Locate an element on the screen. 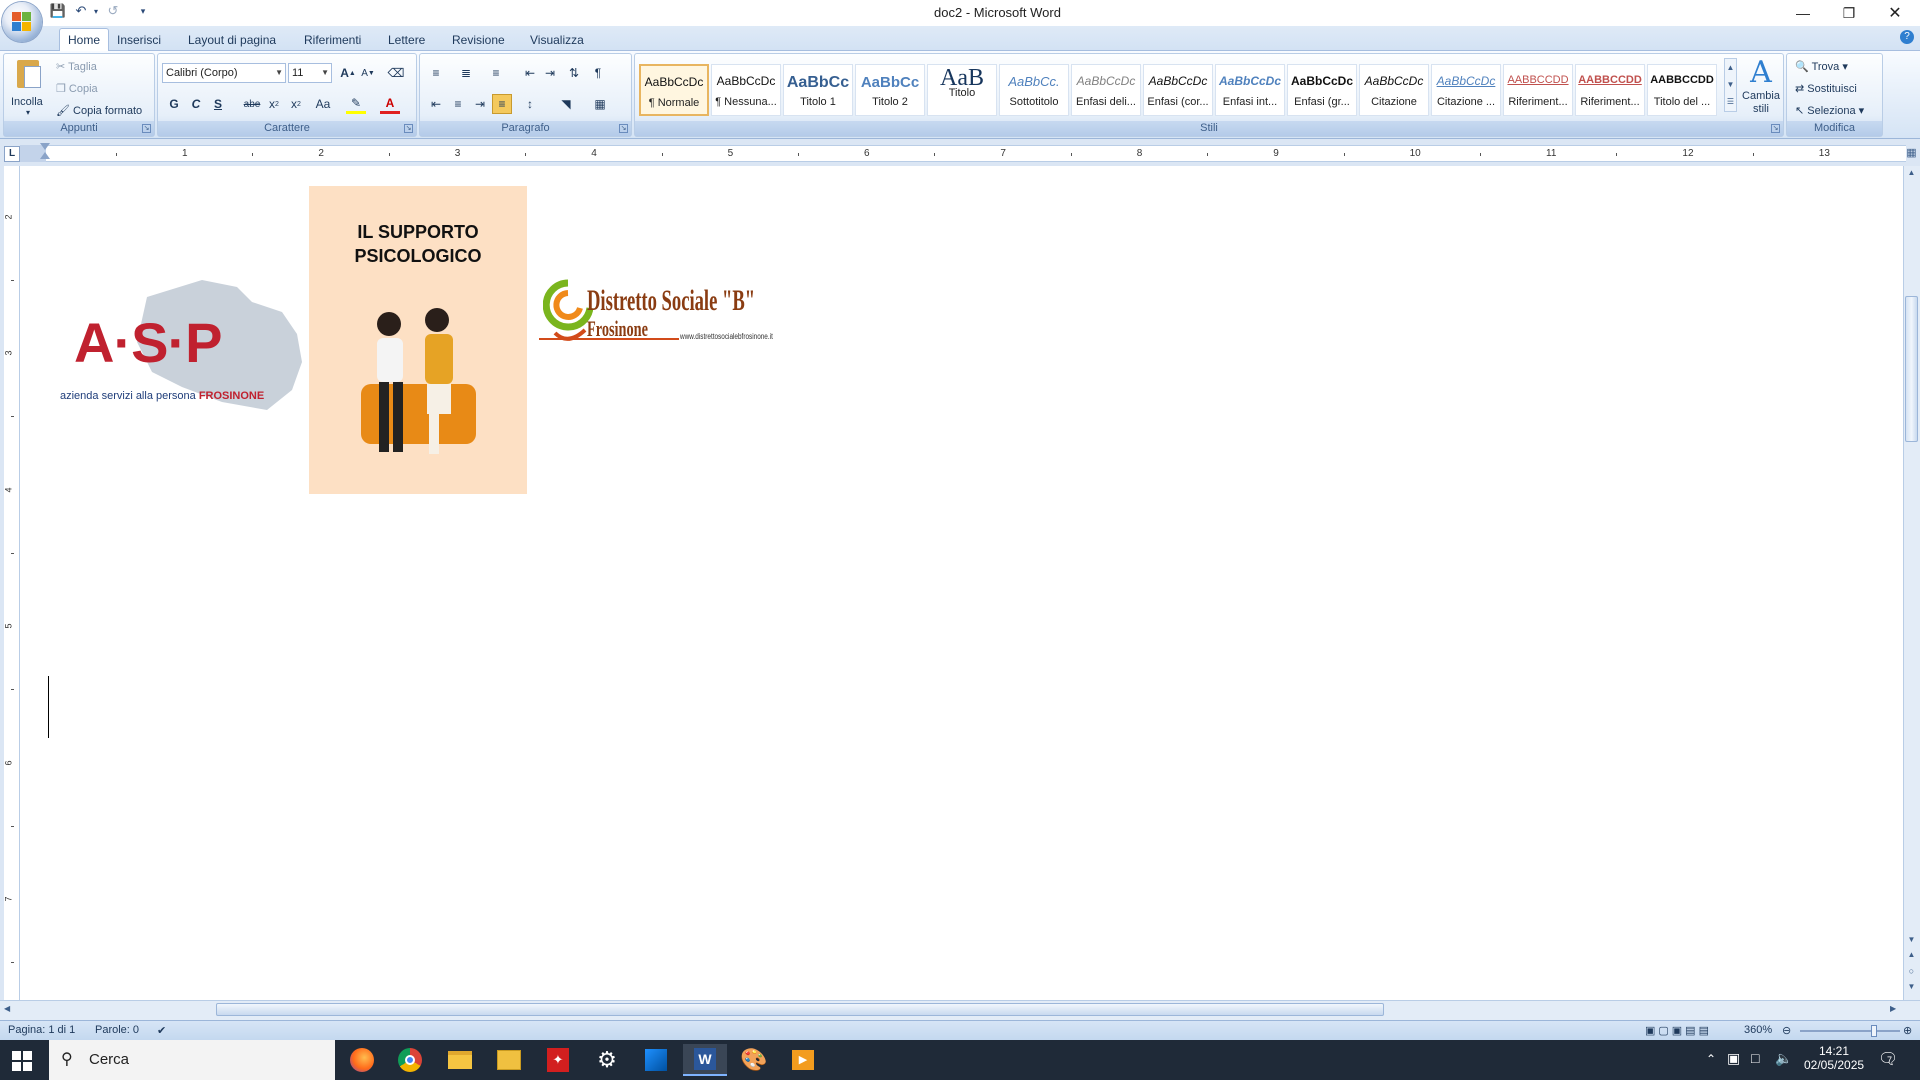  zoom-out-icon: ⊖ is located at coordinates (1786, 1030).